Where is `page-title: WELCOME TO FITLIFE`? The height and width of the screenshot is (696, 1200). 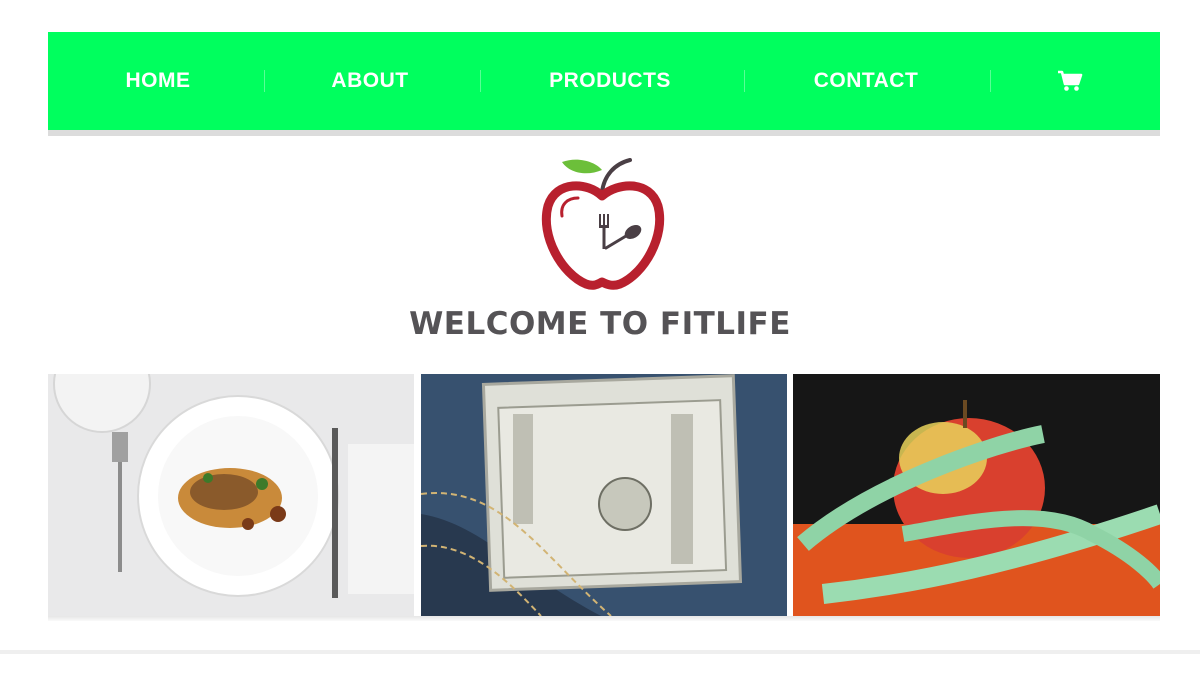 page-title: WELCOME TO FITLIFE is located at coordinates (600, 324).